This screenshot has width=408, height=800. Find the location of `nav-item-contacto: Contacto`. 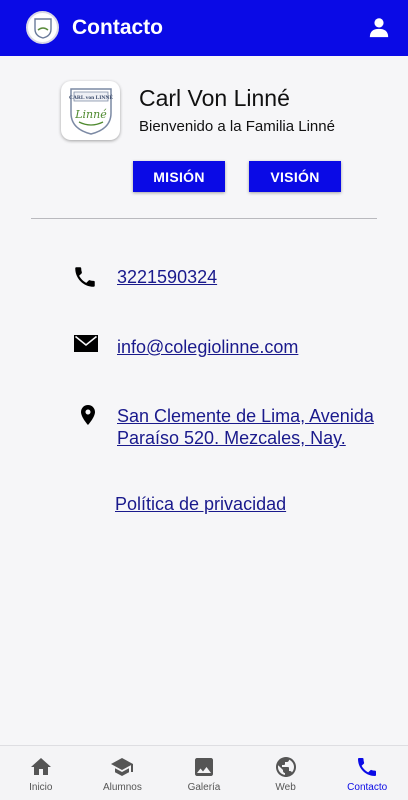

nav-item-contacto: Contacto is located at coordinates (367, 773).